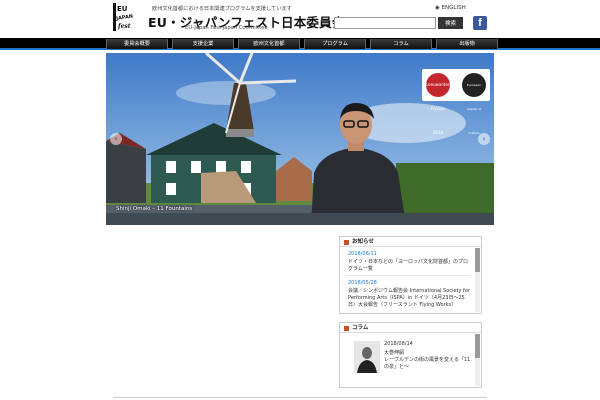 The image size is (600, 400). Describe the element at coordinates (438, 104) in the screenshot. I see `leeuwarden-badge: Leeuwarden Fryslân 2018` at that location.